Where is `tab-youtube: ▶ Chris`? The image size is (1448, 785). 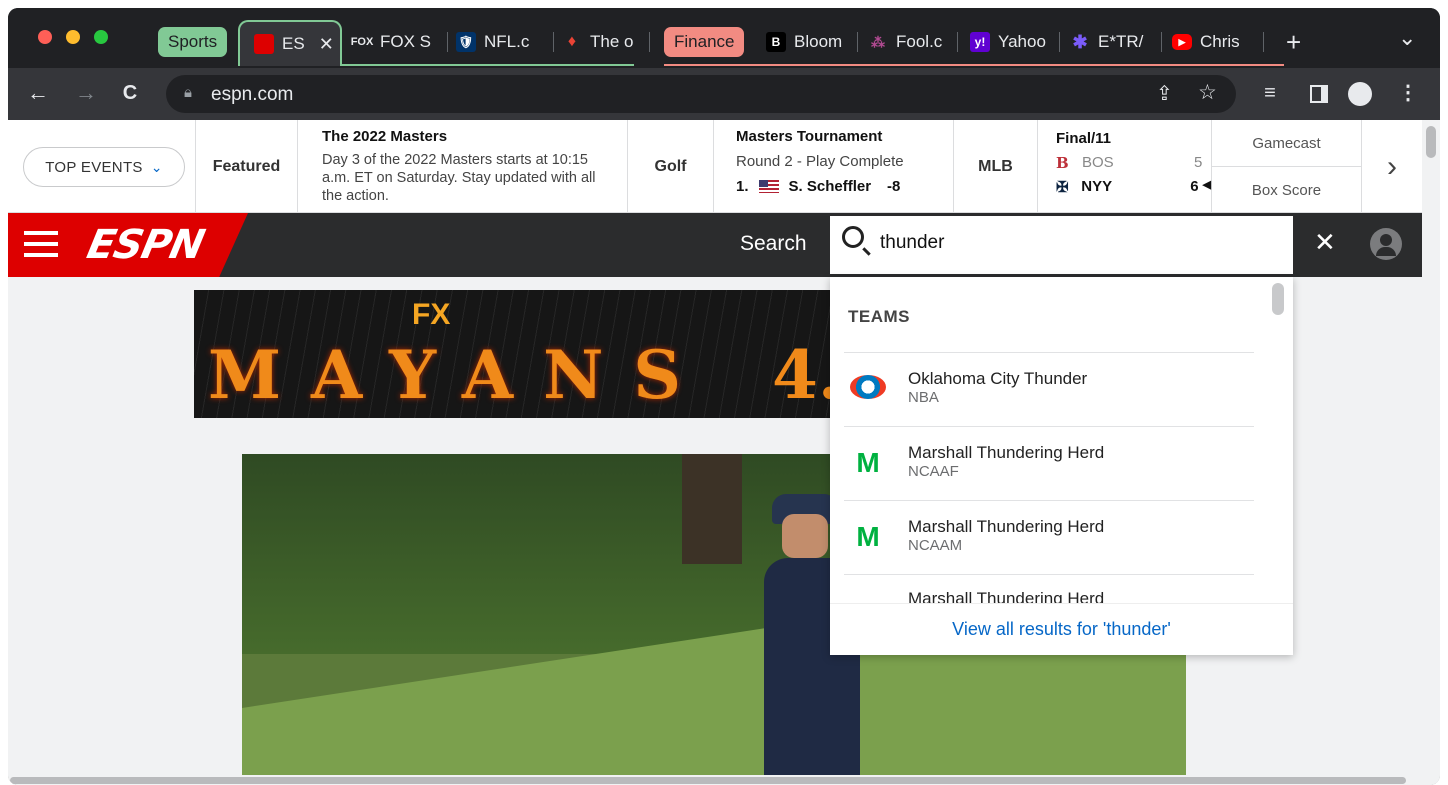 tab-youtube: ▶ Chris is located at coordinates (1216, 42).